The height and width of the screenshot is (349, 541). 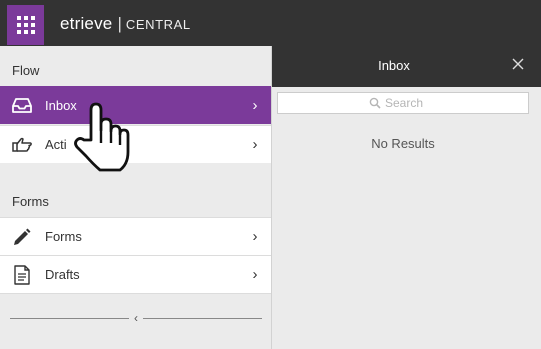 I want to click on top-bar: etrieve | CENTRAL, so click(x=270, y=23).